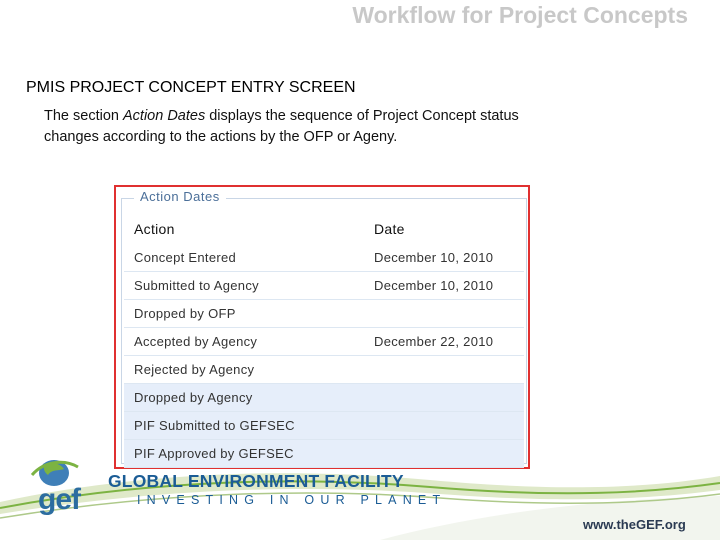 The width and height of the screenshot is (720, 540). I want to click on action-cell: Rejected by Agency, so click(248, 369).